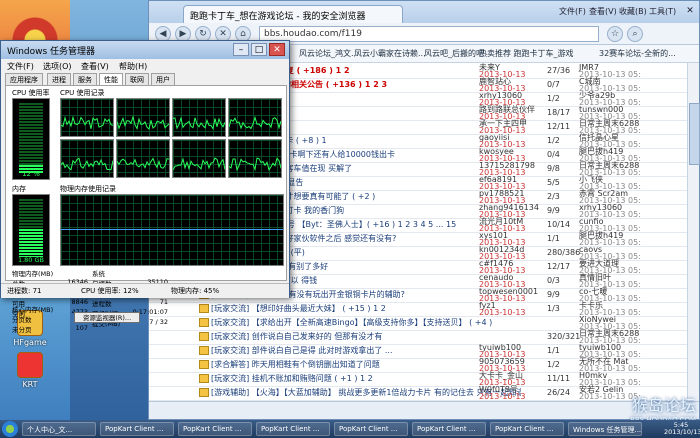  What do you see at coordinates (694, 134) in the screenshot?
I see `scrollbar-thumb` at bounding box center [694, 134].